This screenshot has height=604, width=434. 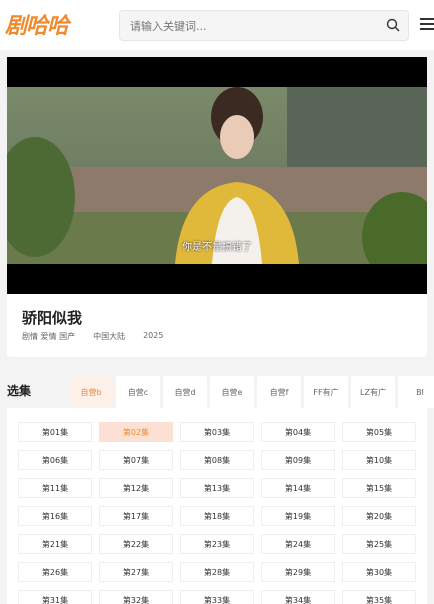 What do you see at coordinates (298, 544) in the screenshot?
I see `episode-button: 第24集` at bounding box center [298, 544].